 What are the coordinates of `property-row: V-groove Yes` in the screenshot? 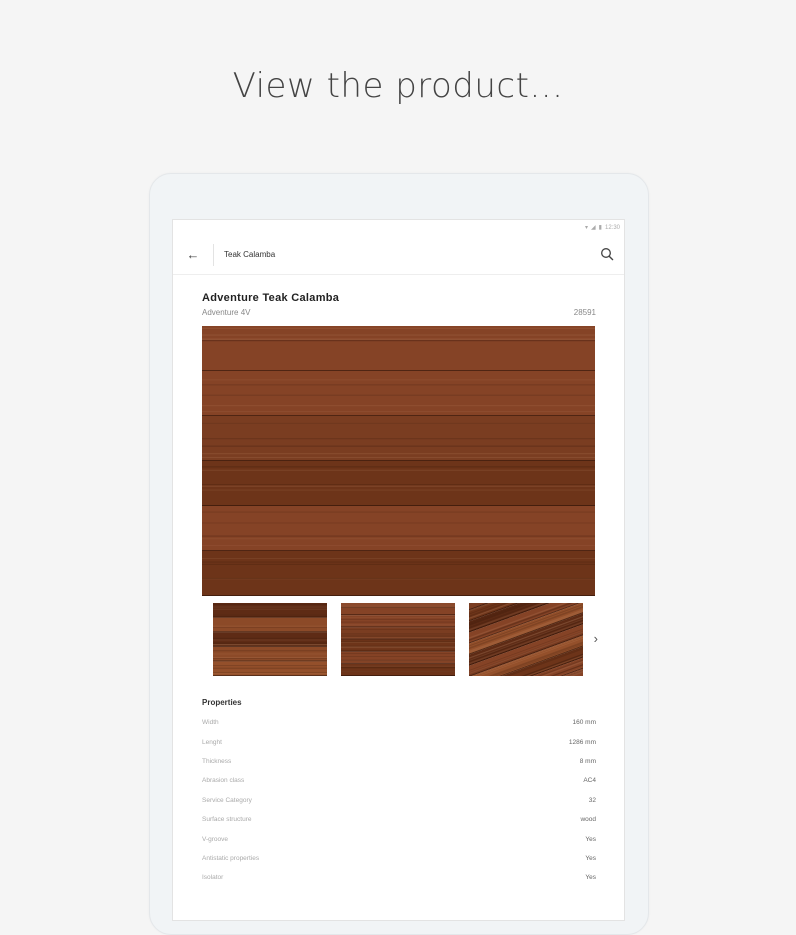 It's located at (399, 838).